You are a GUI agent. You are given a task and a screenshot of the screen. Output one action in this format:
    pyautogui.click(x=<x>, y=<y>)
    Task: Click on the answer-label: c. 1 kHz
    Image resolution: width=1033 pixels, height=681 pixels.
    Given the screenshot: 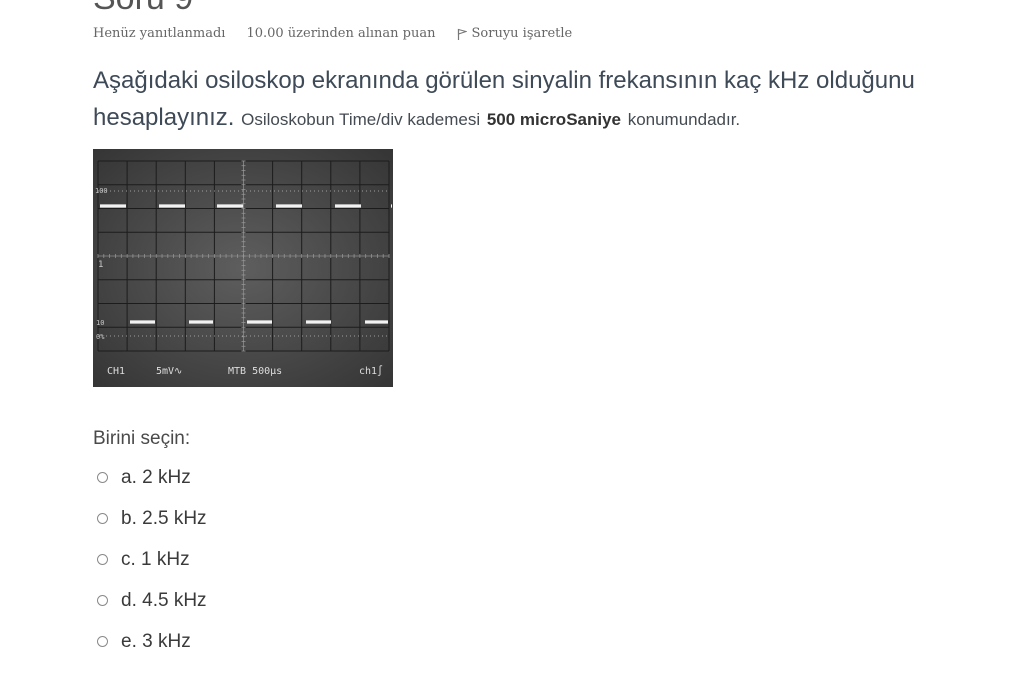 What is the action you would take?
    pyautogui.click(x=155, y=559)
    